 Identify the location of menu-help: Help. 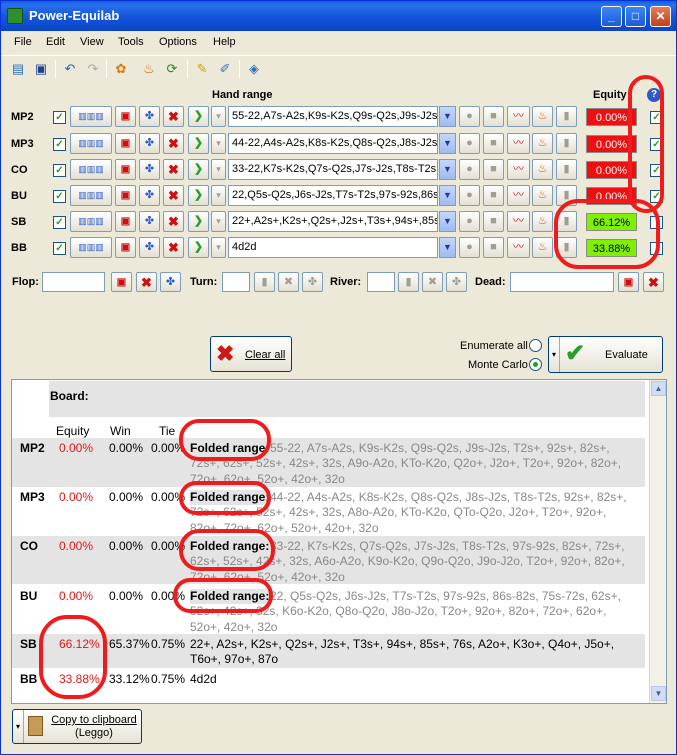
(224, 42).